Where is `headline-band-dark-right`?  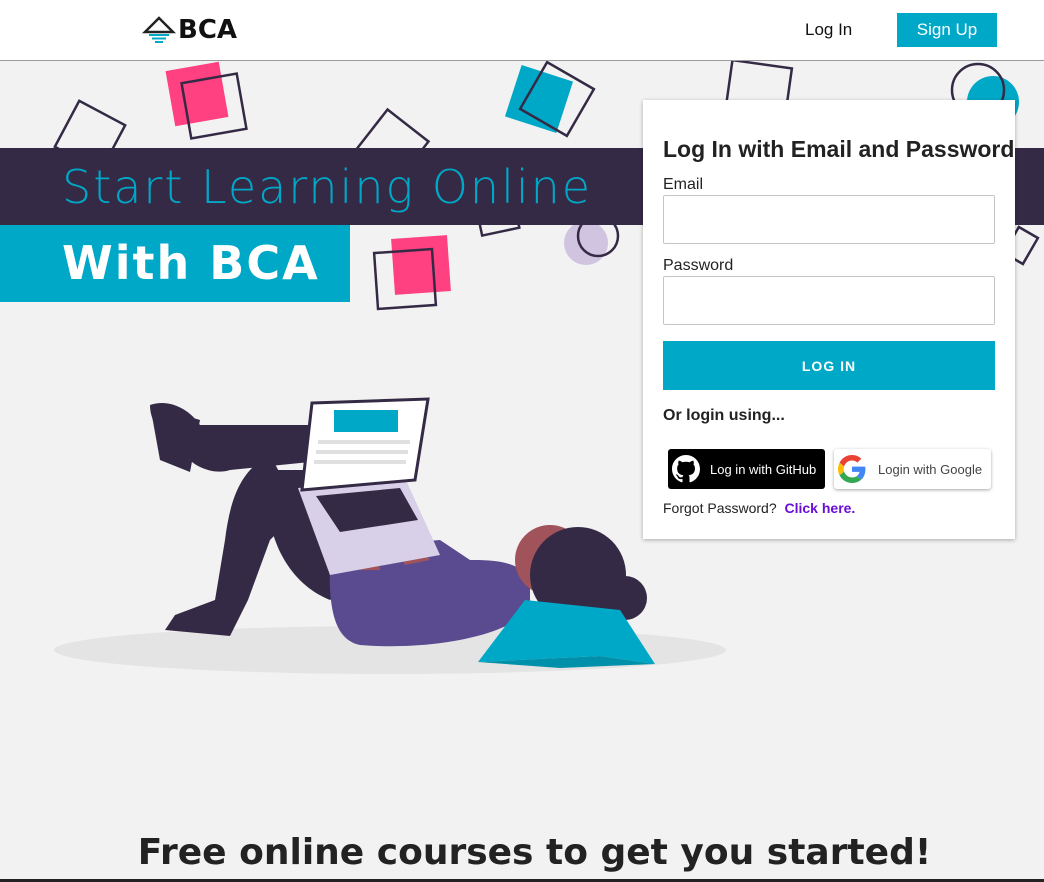
headline-band-dark-right is located at coordinates (1028, 186).